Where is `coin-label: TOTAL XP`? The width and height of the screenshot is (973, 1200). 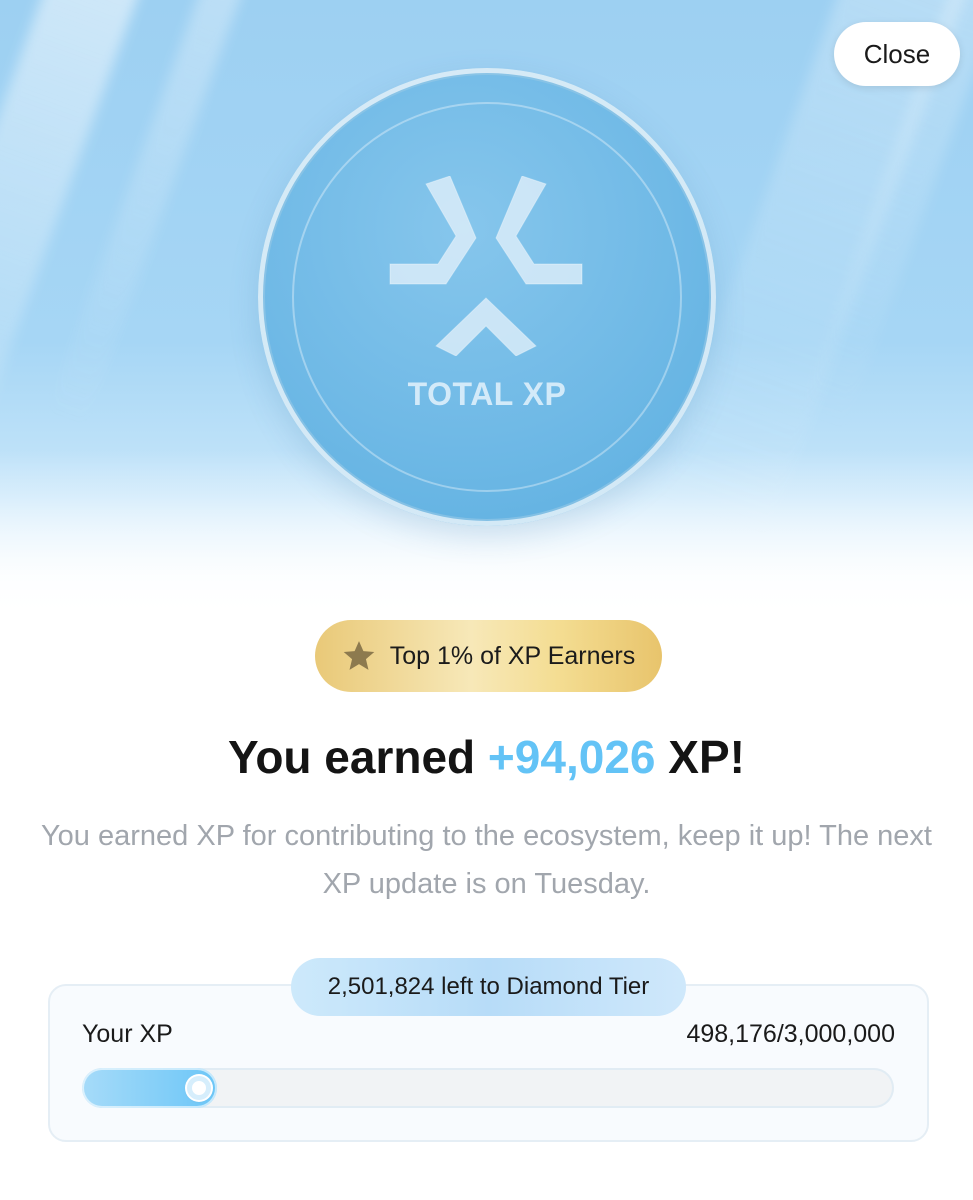 coin-label: TOTAL XP is located at coordinates (487, 394).